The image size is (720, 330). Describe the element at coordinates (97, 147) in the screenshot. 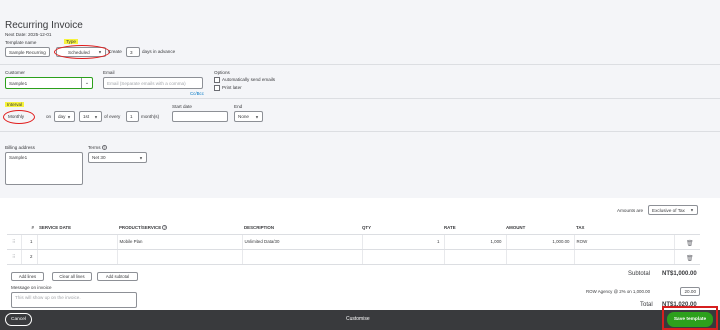

I see `terms-label: Terms ?` at that location.